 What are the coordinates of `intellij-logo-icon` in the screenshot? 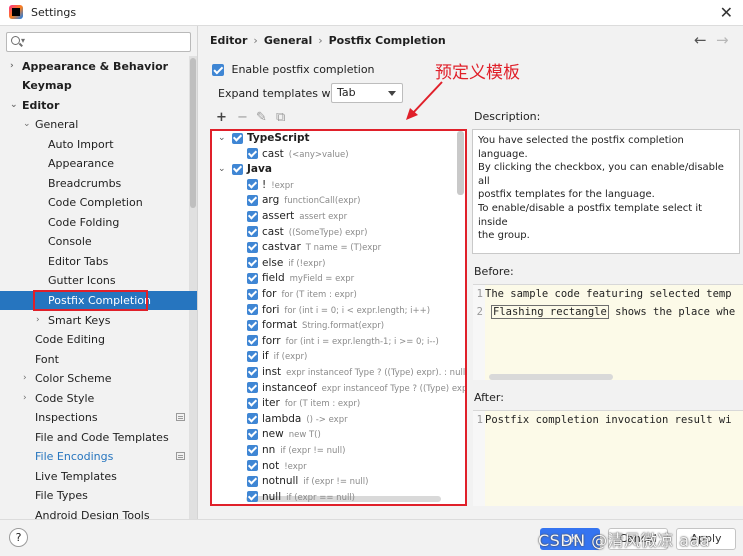 It's located at (16, 12).